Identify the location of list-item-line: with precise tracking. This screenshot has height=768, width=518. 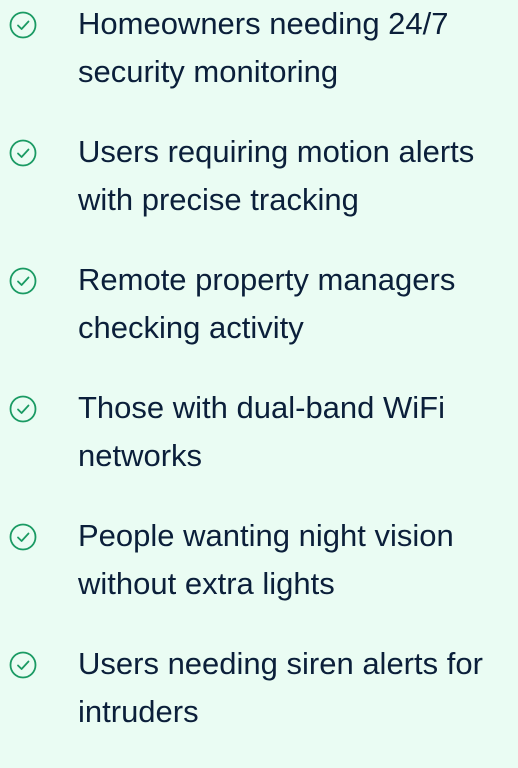
(218, 199).